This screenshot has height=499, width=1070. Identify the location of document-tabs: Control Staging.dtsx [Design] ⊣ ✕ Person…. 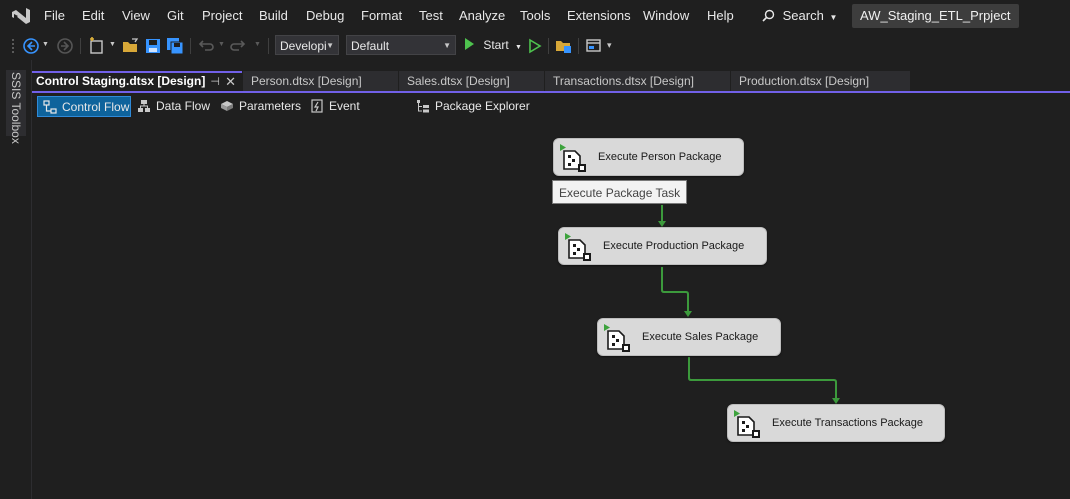
(551, 81).